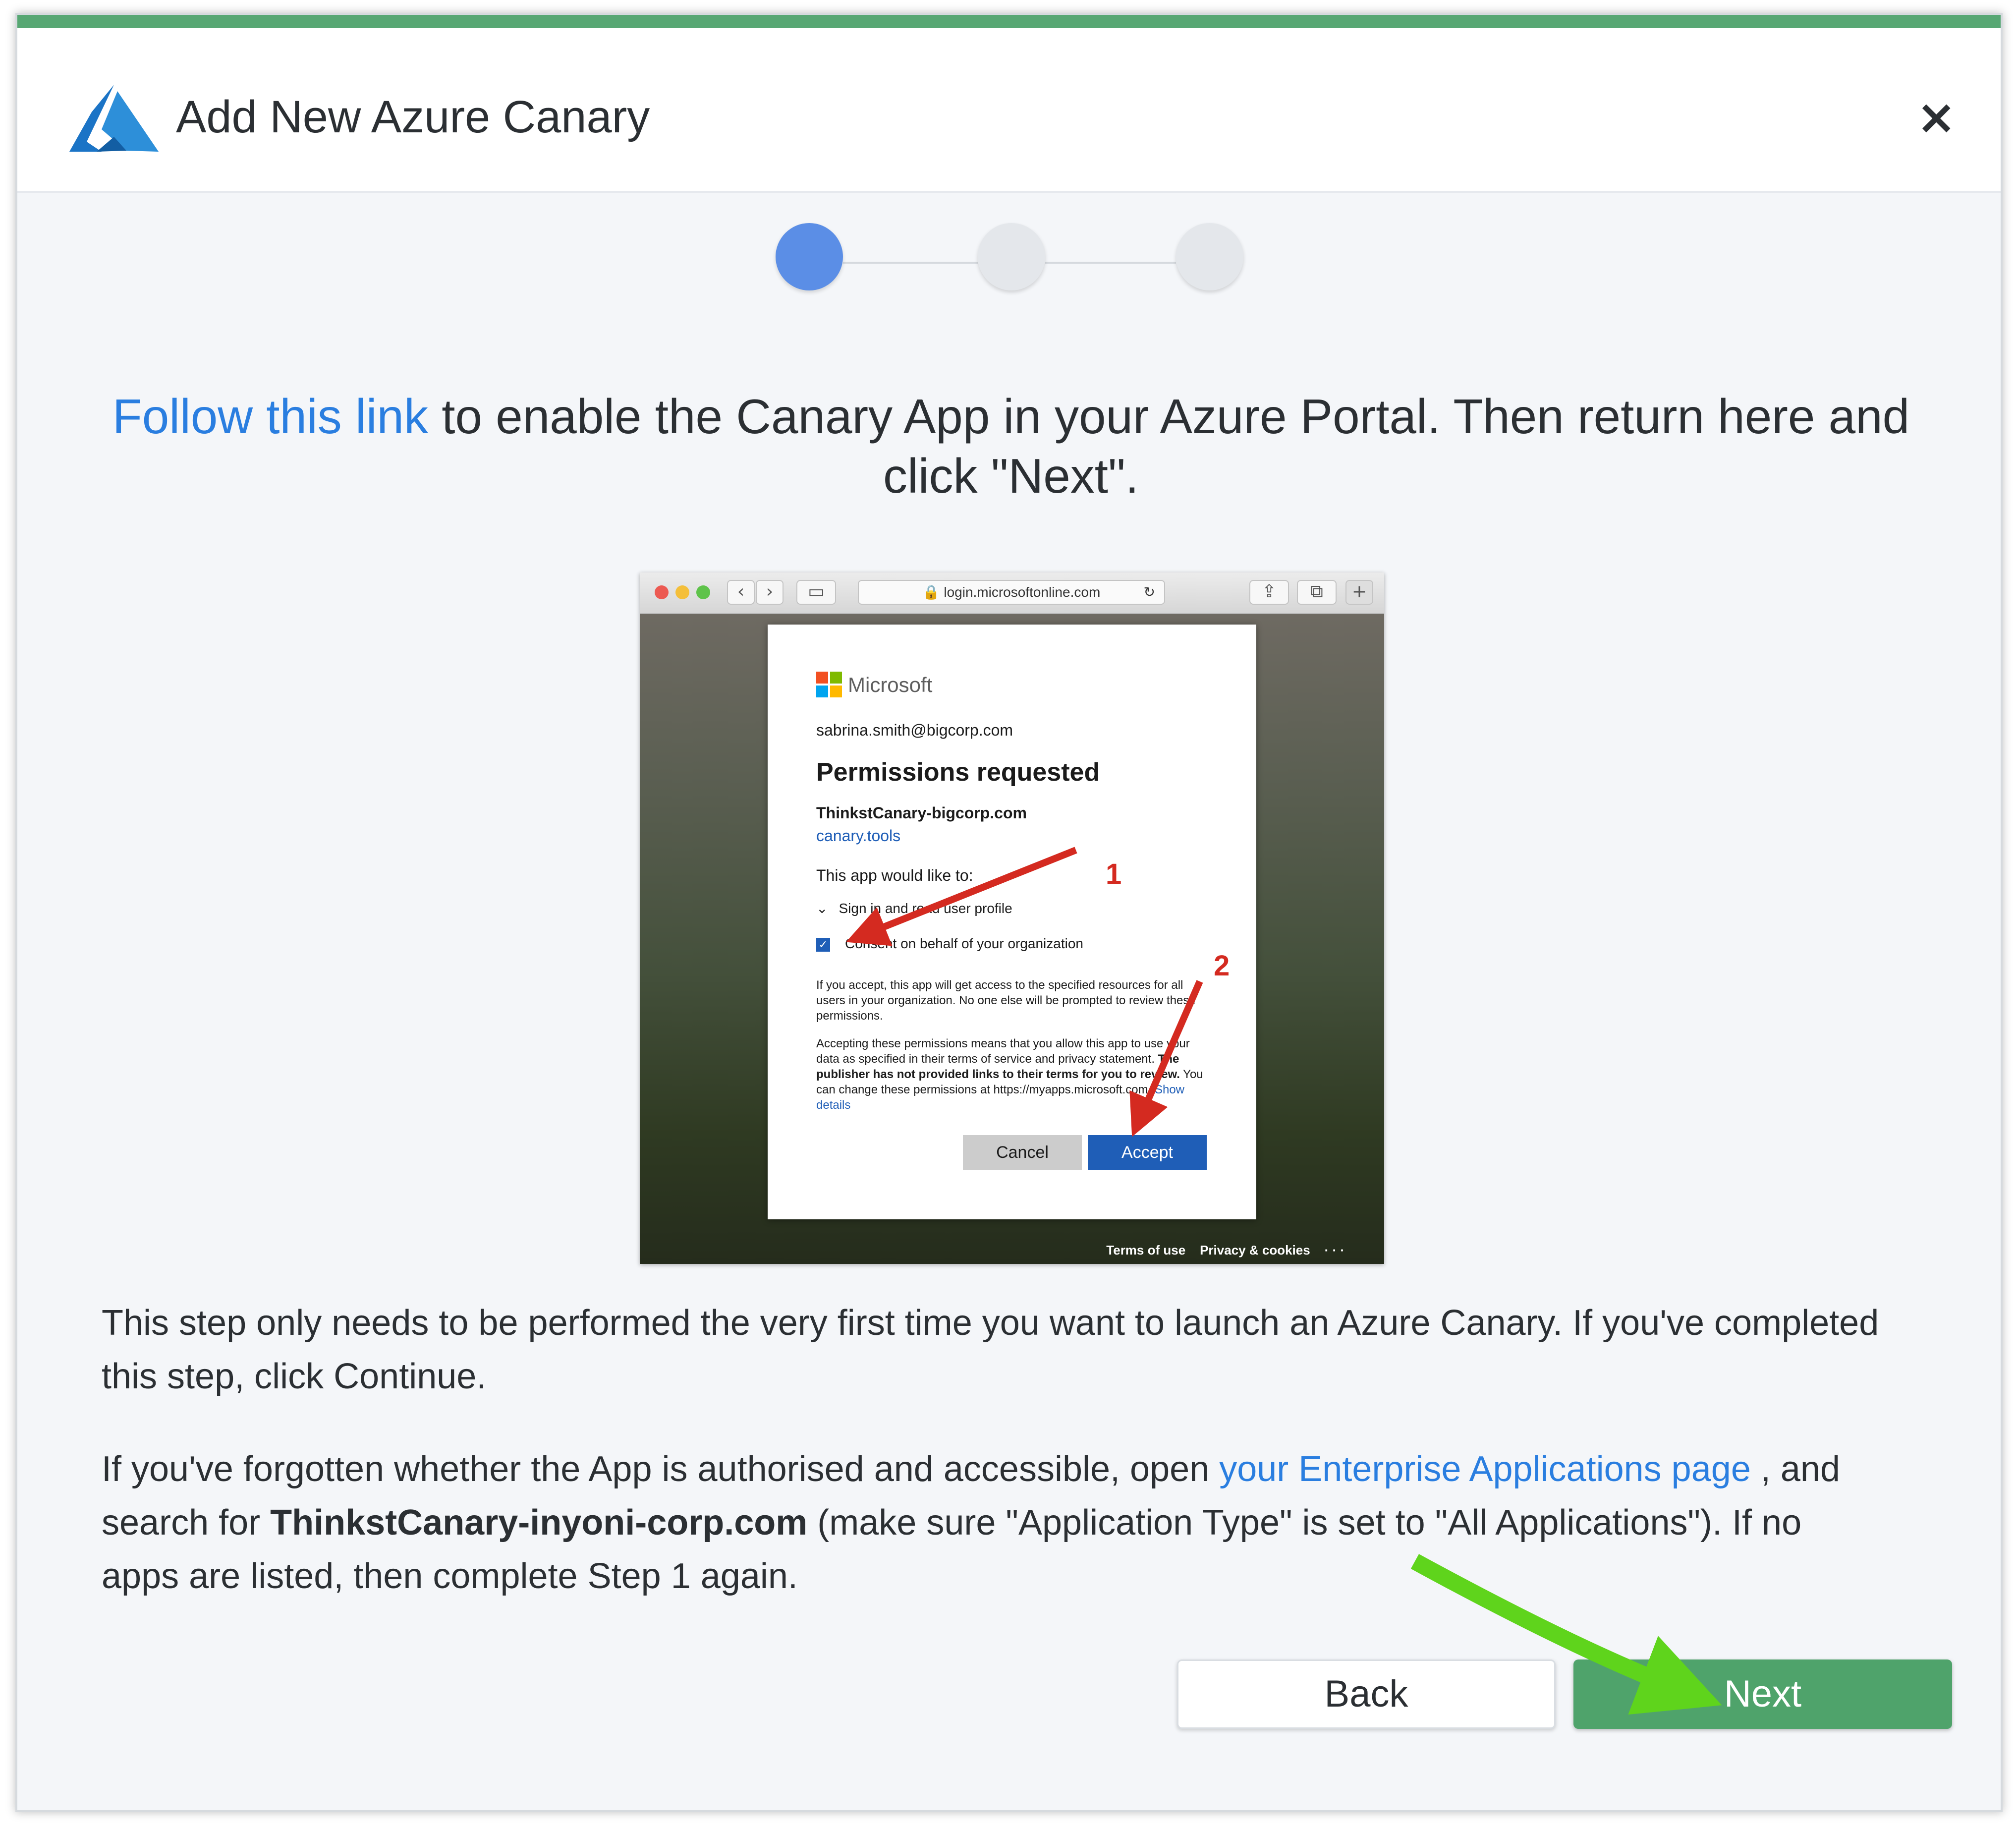 This screenshot has width=2016, height=1830. What do you see at coordinates (1366, 1694) in the screenshot?
I see `back-button: Back` at bounding box center [1366, 1694].